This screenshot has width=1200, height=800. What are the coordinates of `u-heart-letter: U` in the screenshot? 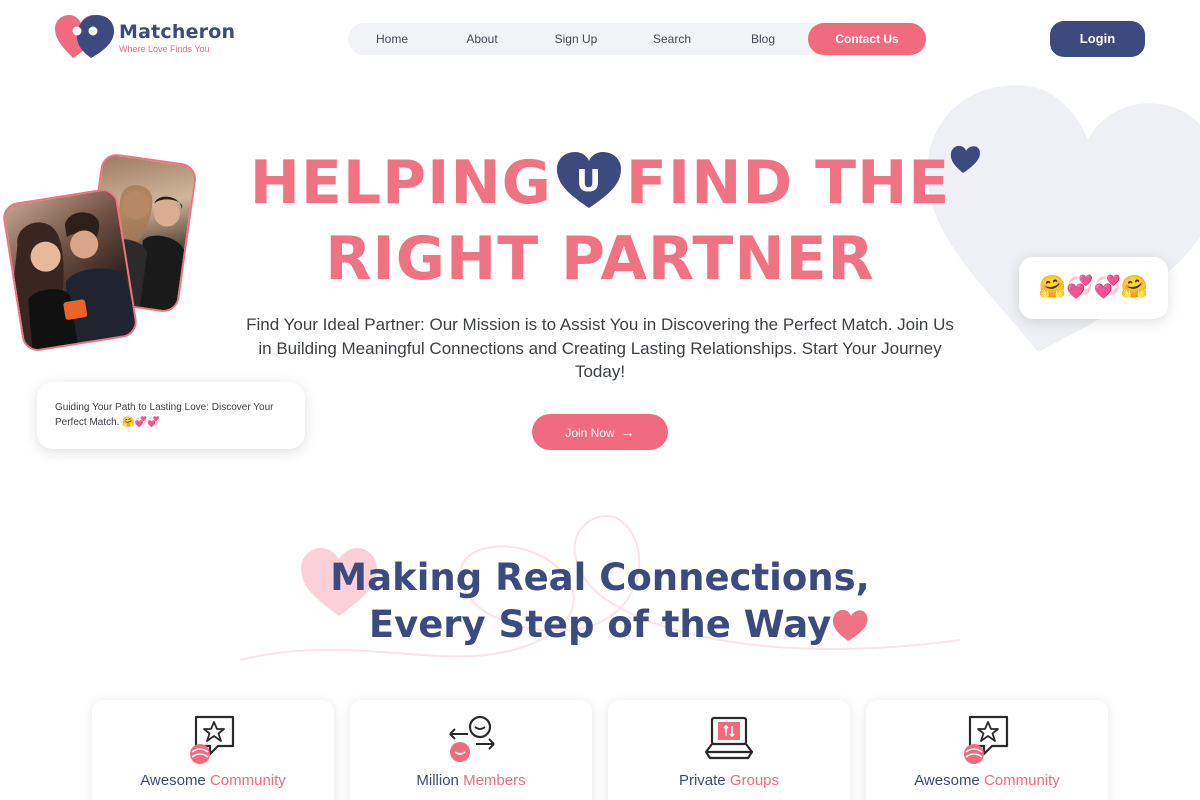 It's located at (588, 181).